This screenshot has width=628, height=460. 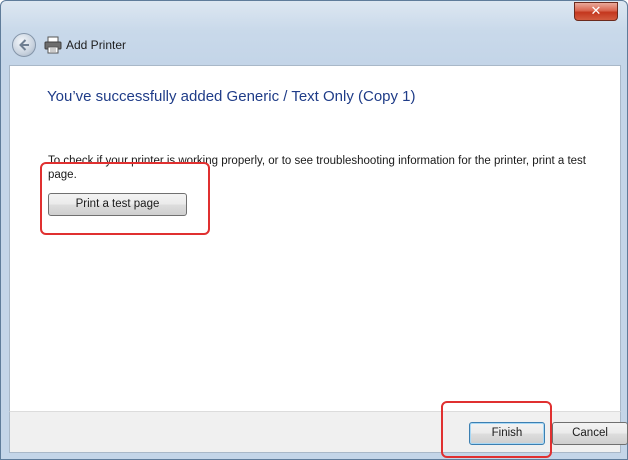 I want to click on close-button: ✕, so click(x=596, y=11).